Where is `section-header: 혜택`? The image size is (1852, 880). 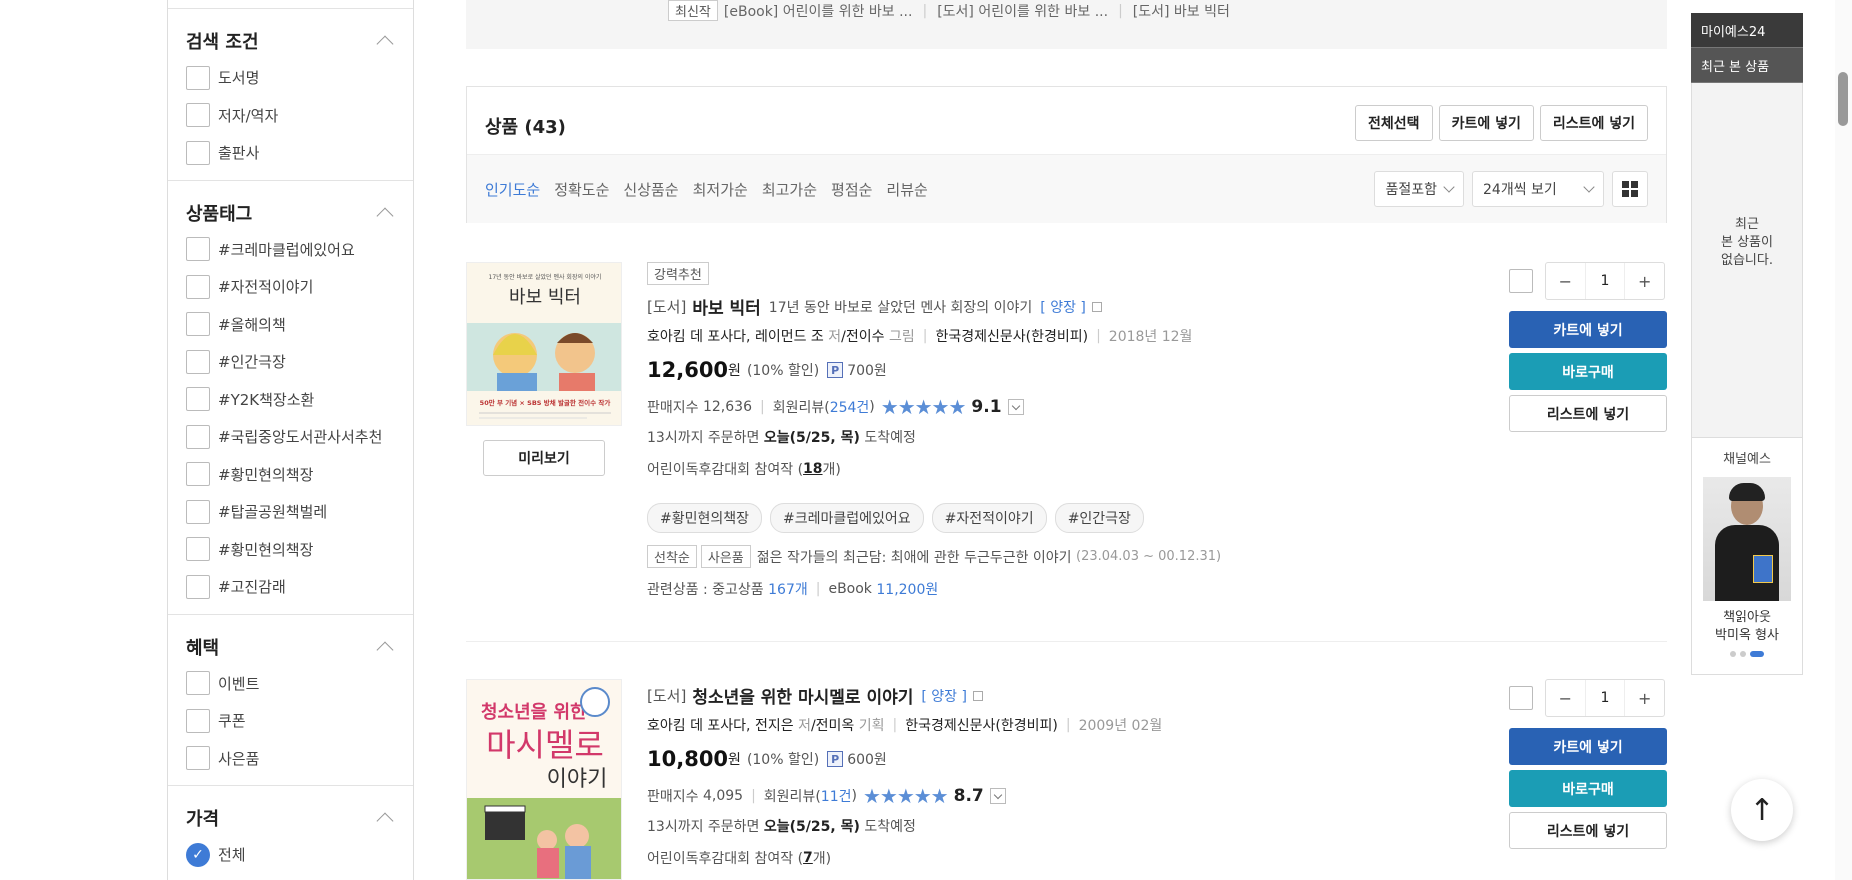 section-header: 혜택 is located at coordinates (290, 647).